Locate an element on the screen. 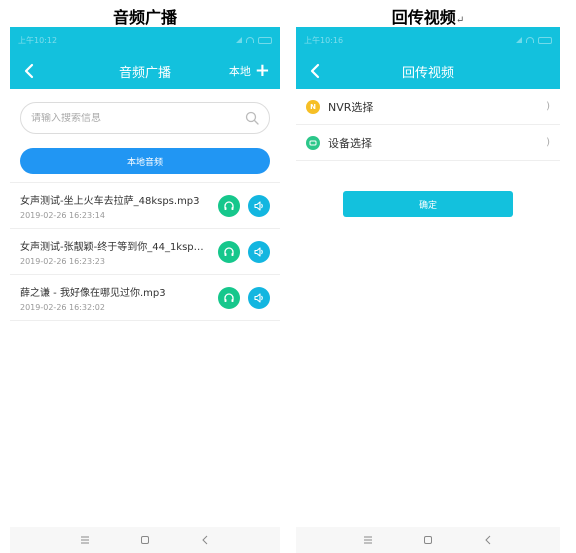 This screenshot has height=553, width=576. nav-bar: 音频广播 本地 + is located at coordinates (145, 71).